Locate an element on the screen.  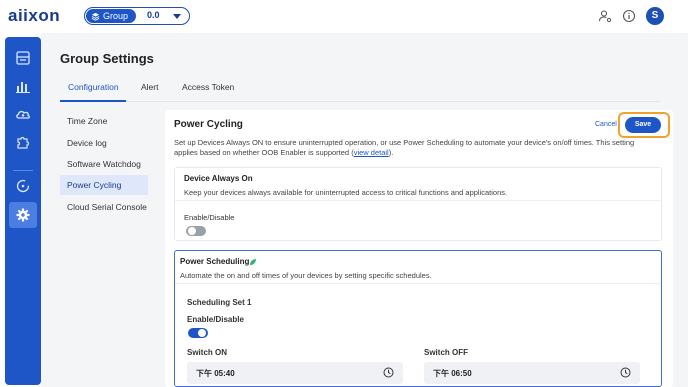
tab-alert: Alert is located at coordinates (149, 87).